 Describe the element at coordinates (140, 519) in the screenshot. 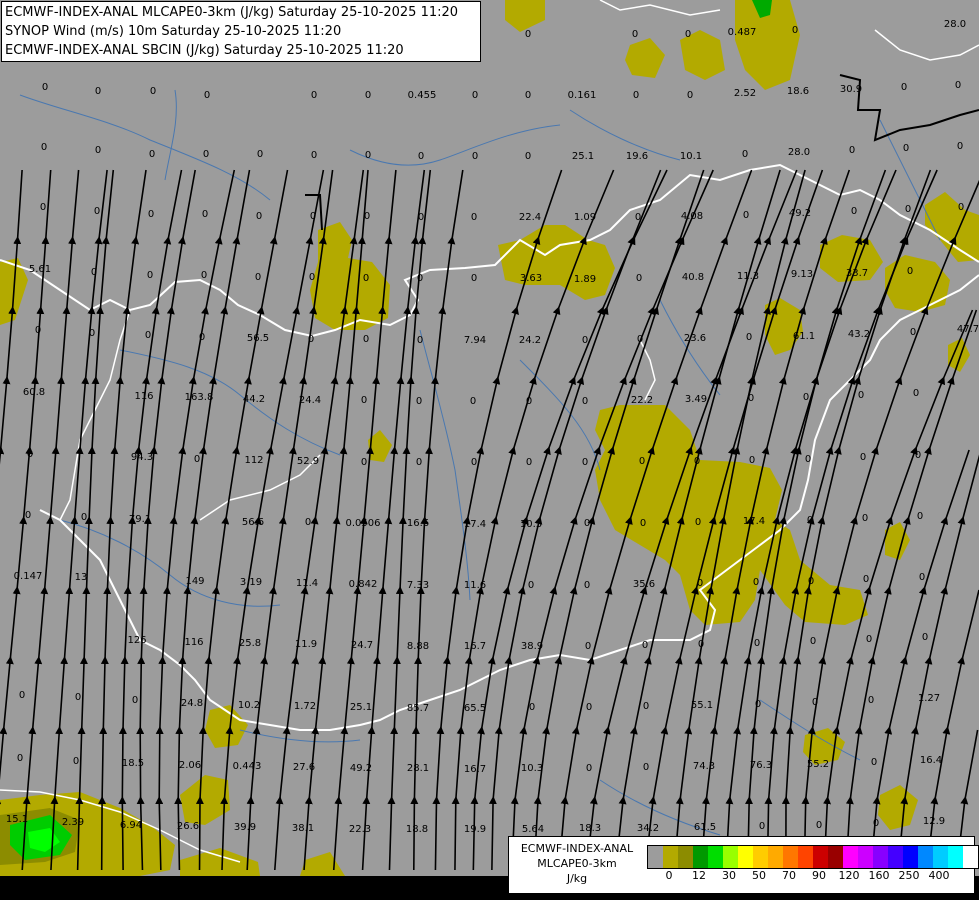

I see `cape-value-label: 79.1` at that location.